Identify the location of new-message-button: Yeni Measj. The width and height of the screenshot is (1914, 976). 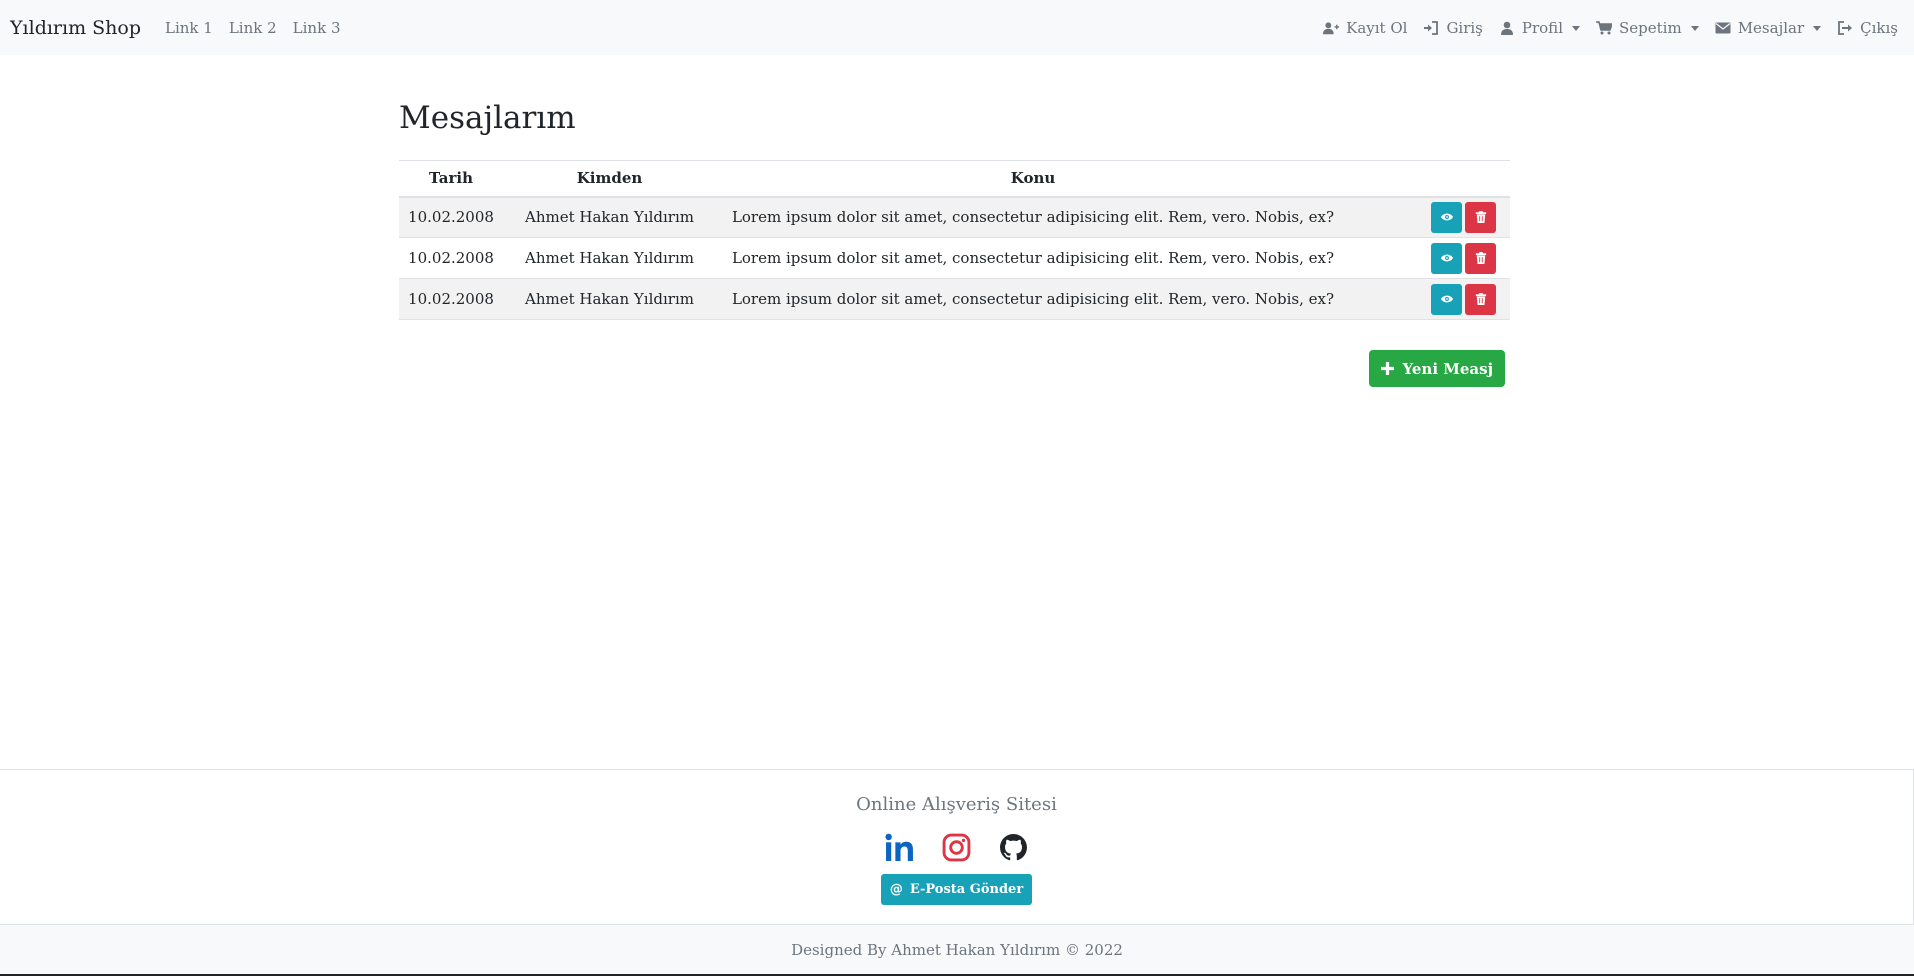
(1437, 368).